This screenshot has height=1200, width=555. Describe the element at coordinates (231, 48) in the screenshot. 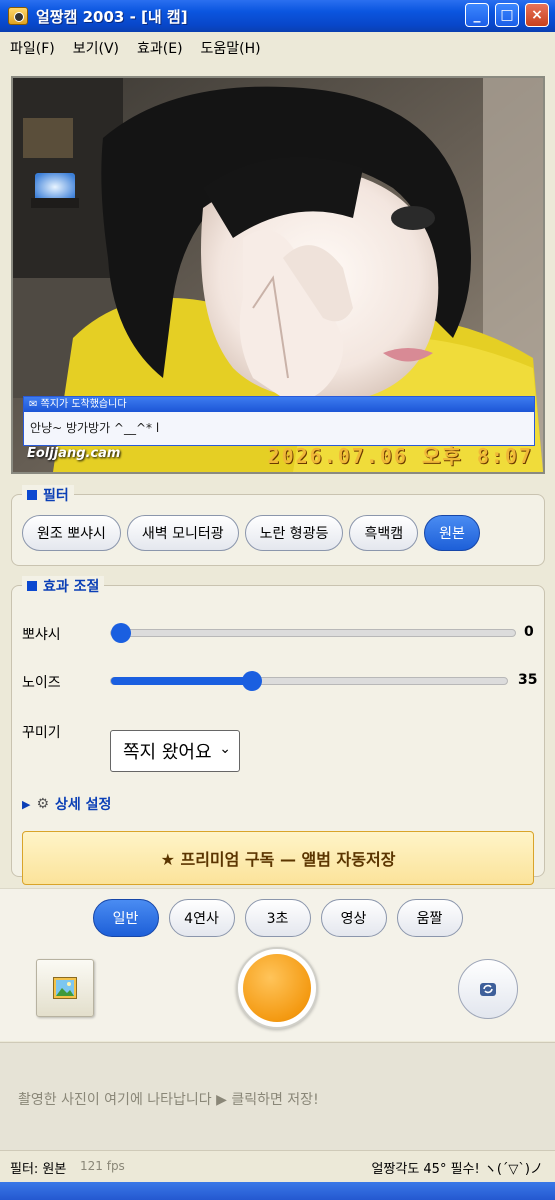

I see `menu-help: 도움말(H)` at that location.